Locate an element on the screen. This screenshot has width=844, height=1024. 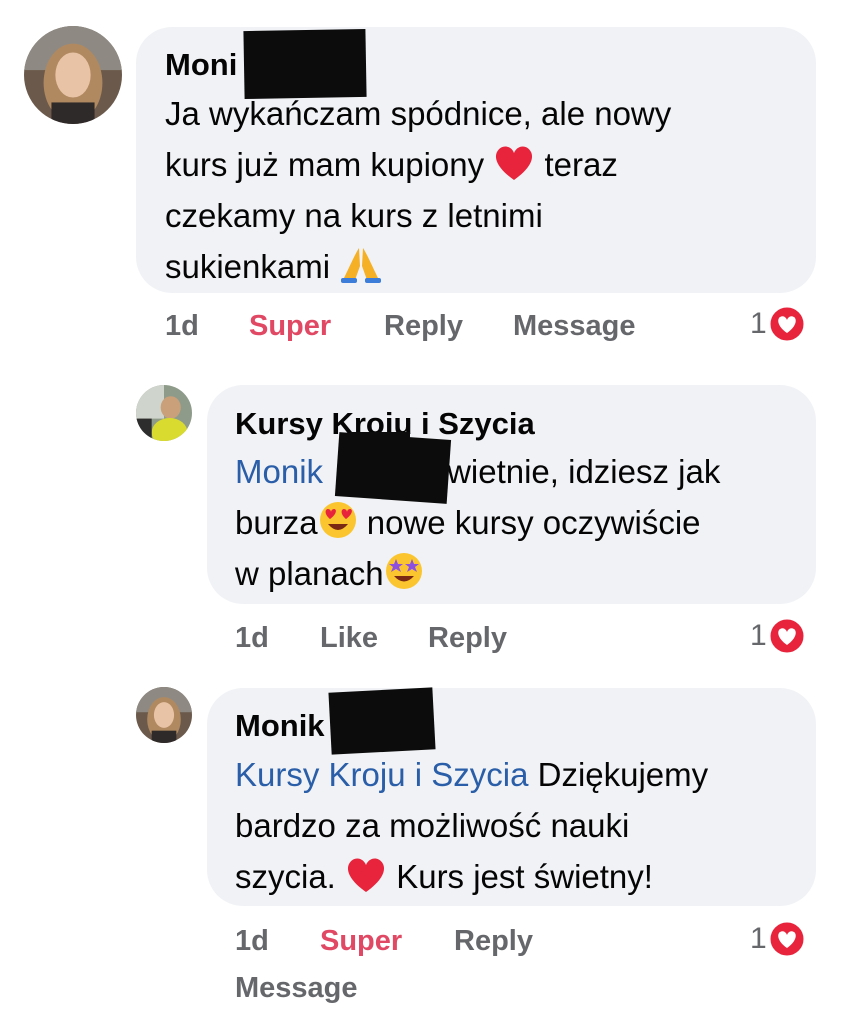
comment-line: czekamy na kurs z letnimi is located at coordinates (354, 215).